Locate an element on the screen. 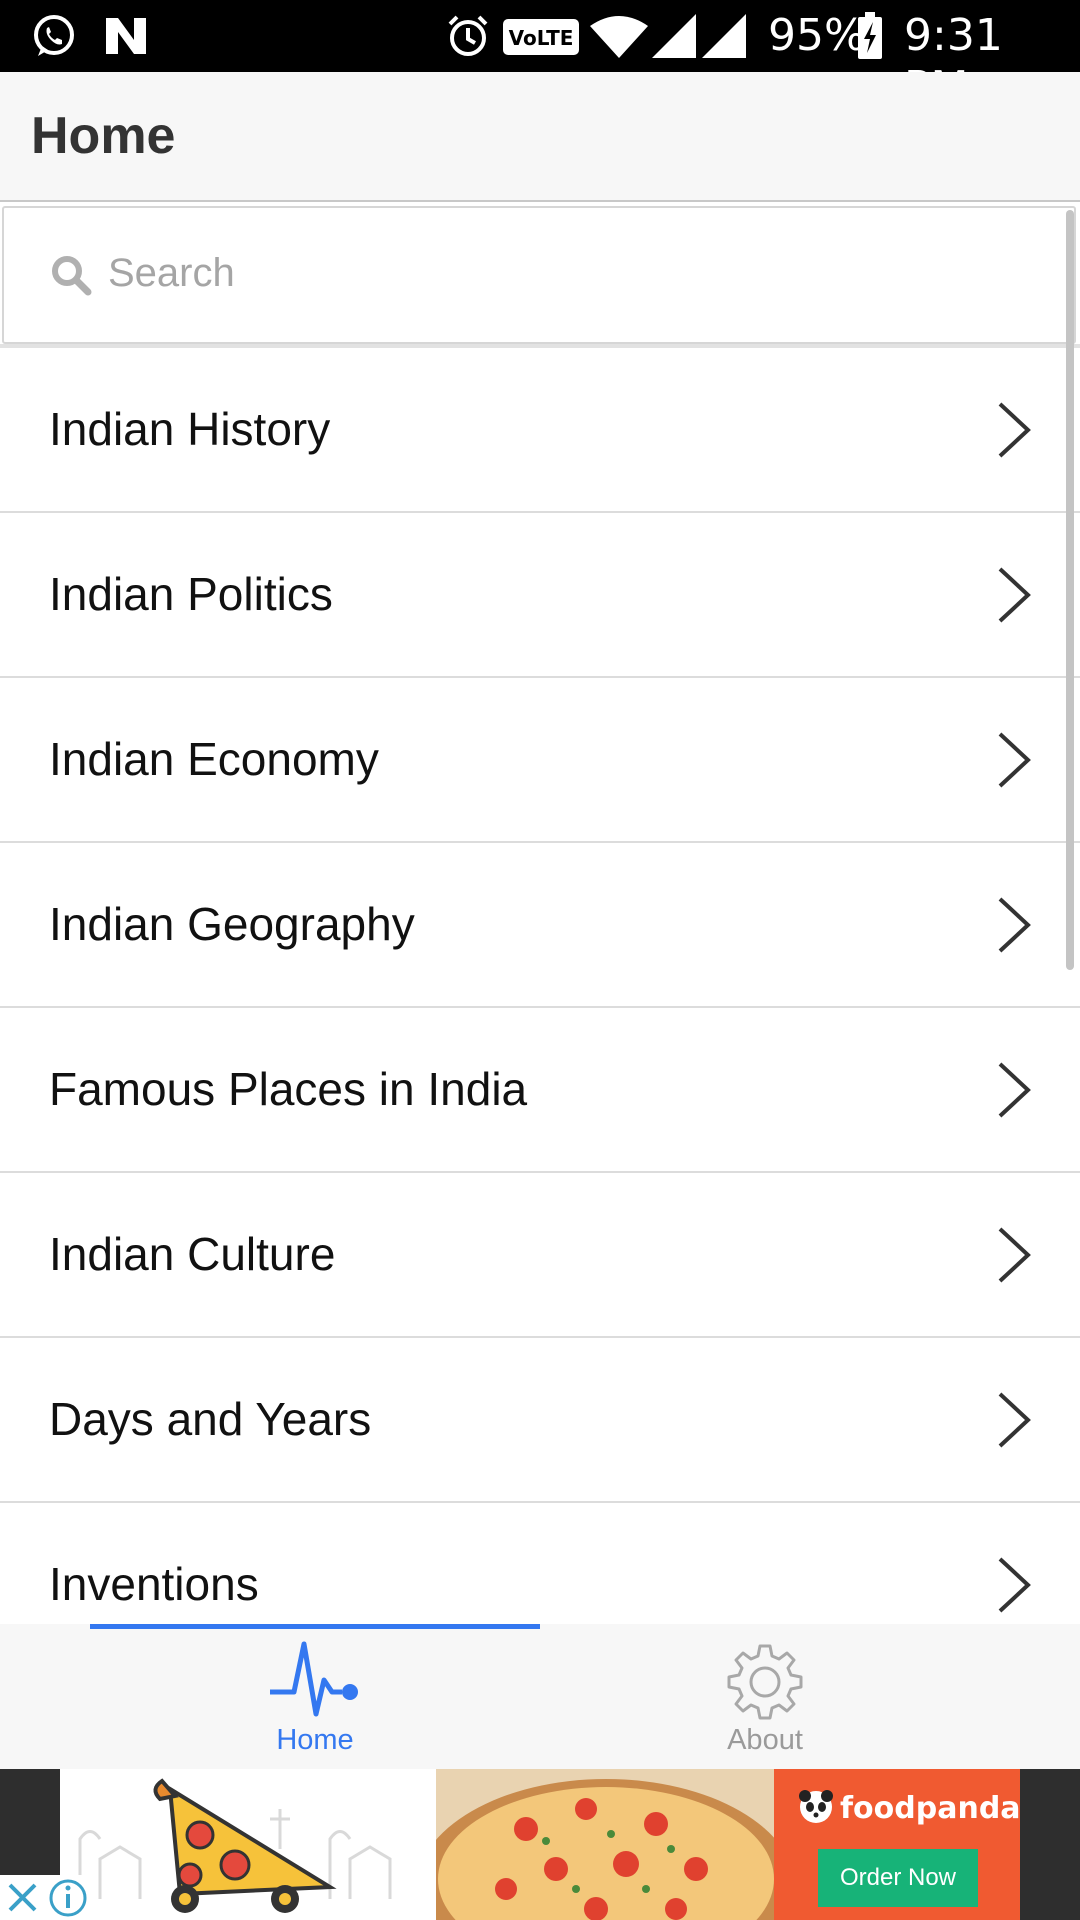  bottom-tab-bar: Home About is located at coordinates (540, 1696).